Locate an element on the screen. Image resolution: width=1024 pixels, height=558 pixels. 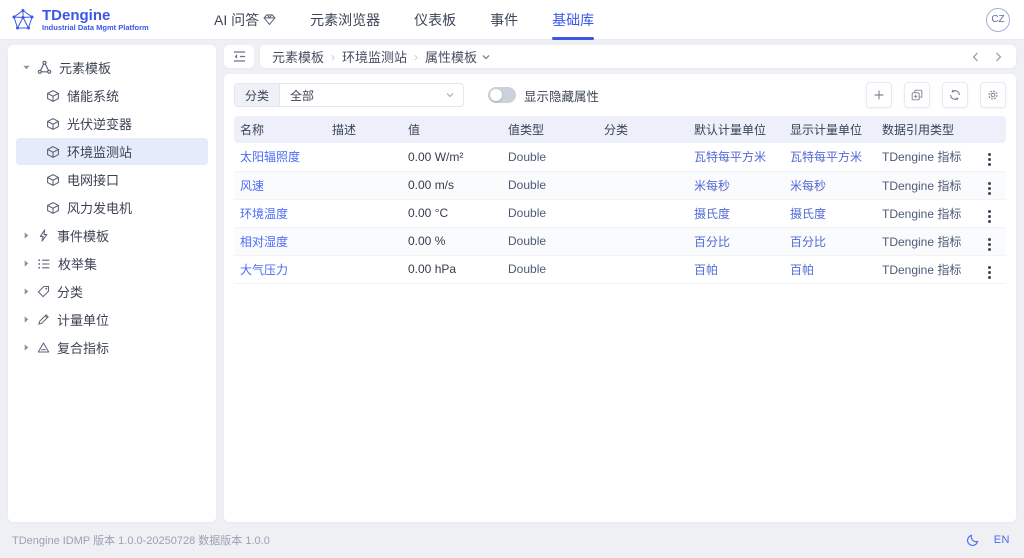
add-button is located at coordinates (879, 95).